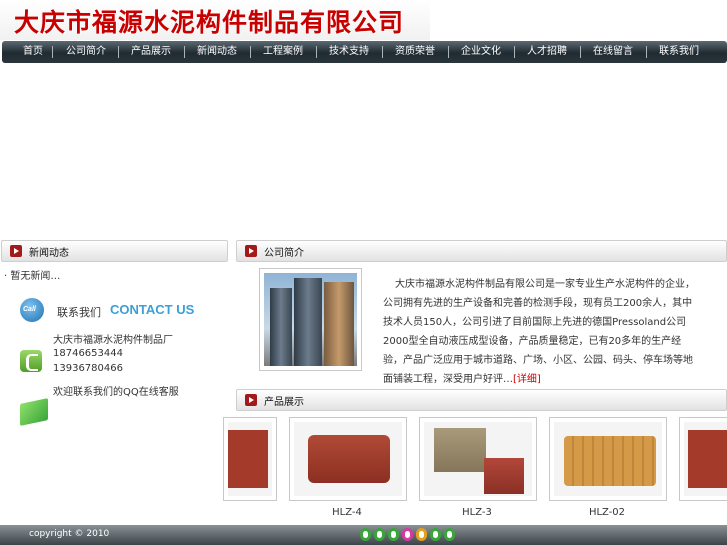  I want to click on nav-item-honors: 资质荣誉, so click(415, 52).